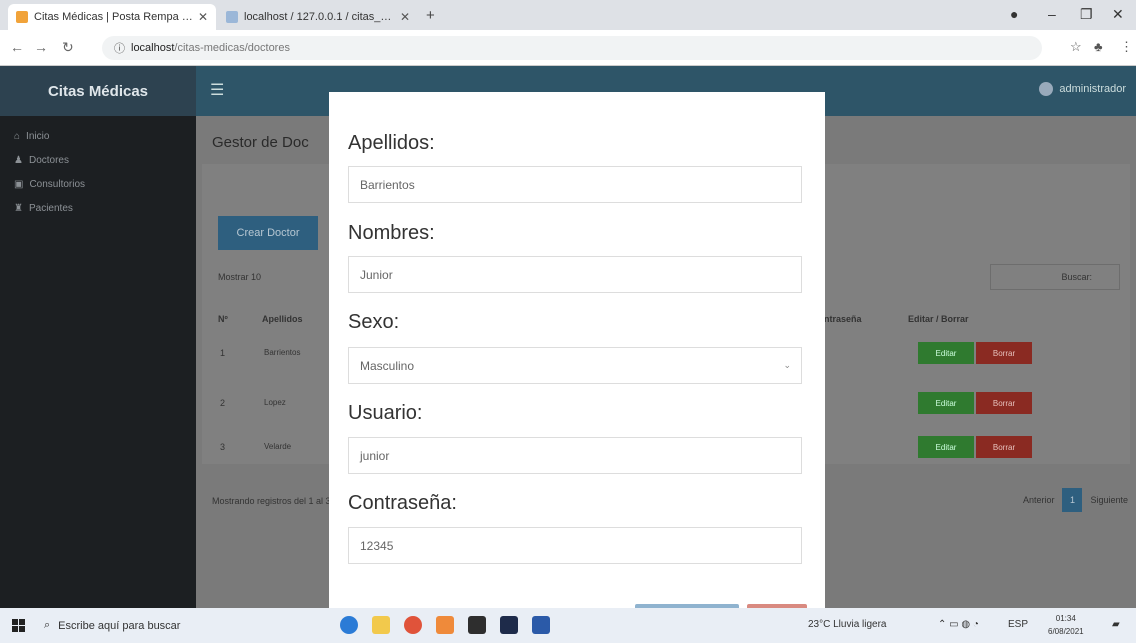 The height and width of the screenshot is (643, 1136). Describe the element at coordinates (374, 322) in the screenshot. I see `sexo-label: Sexo:` at that location.